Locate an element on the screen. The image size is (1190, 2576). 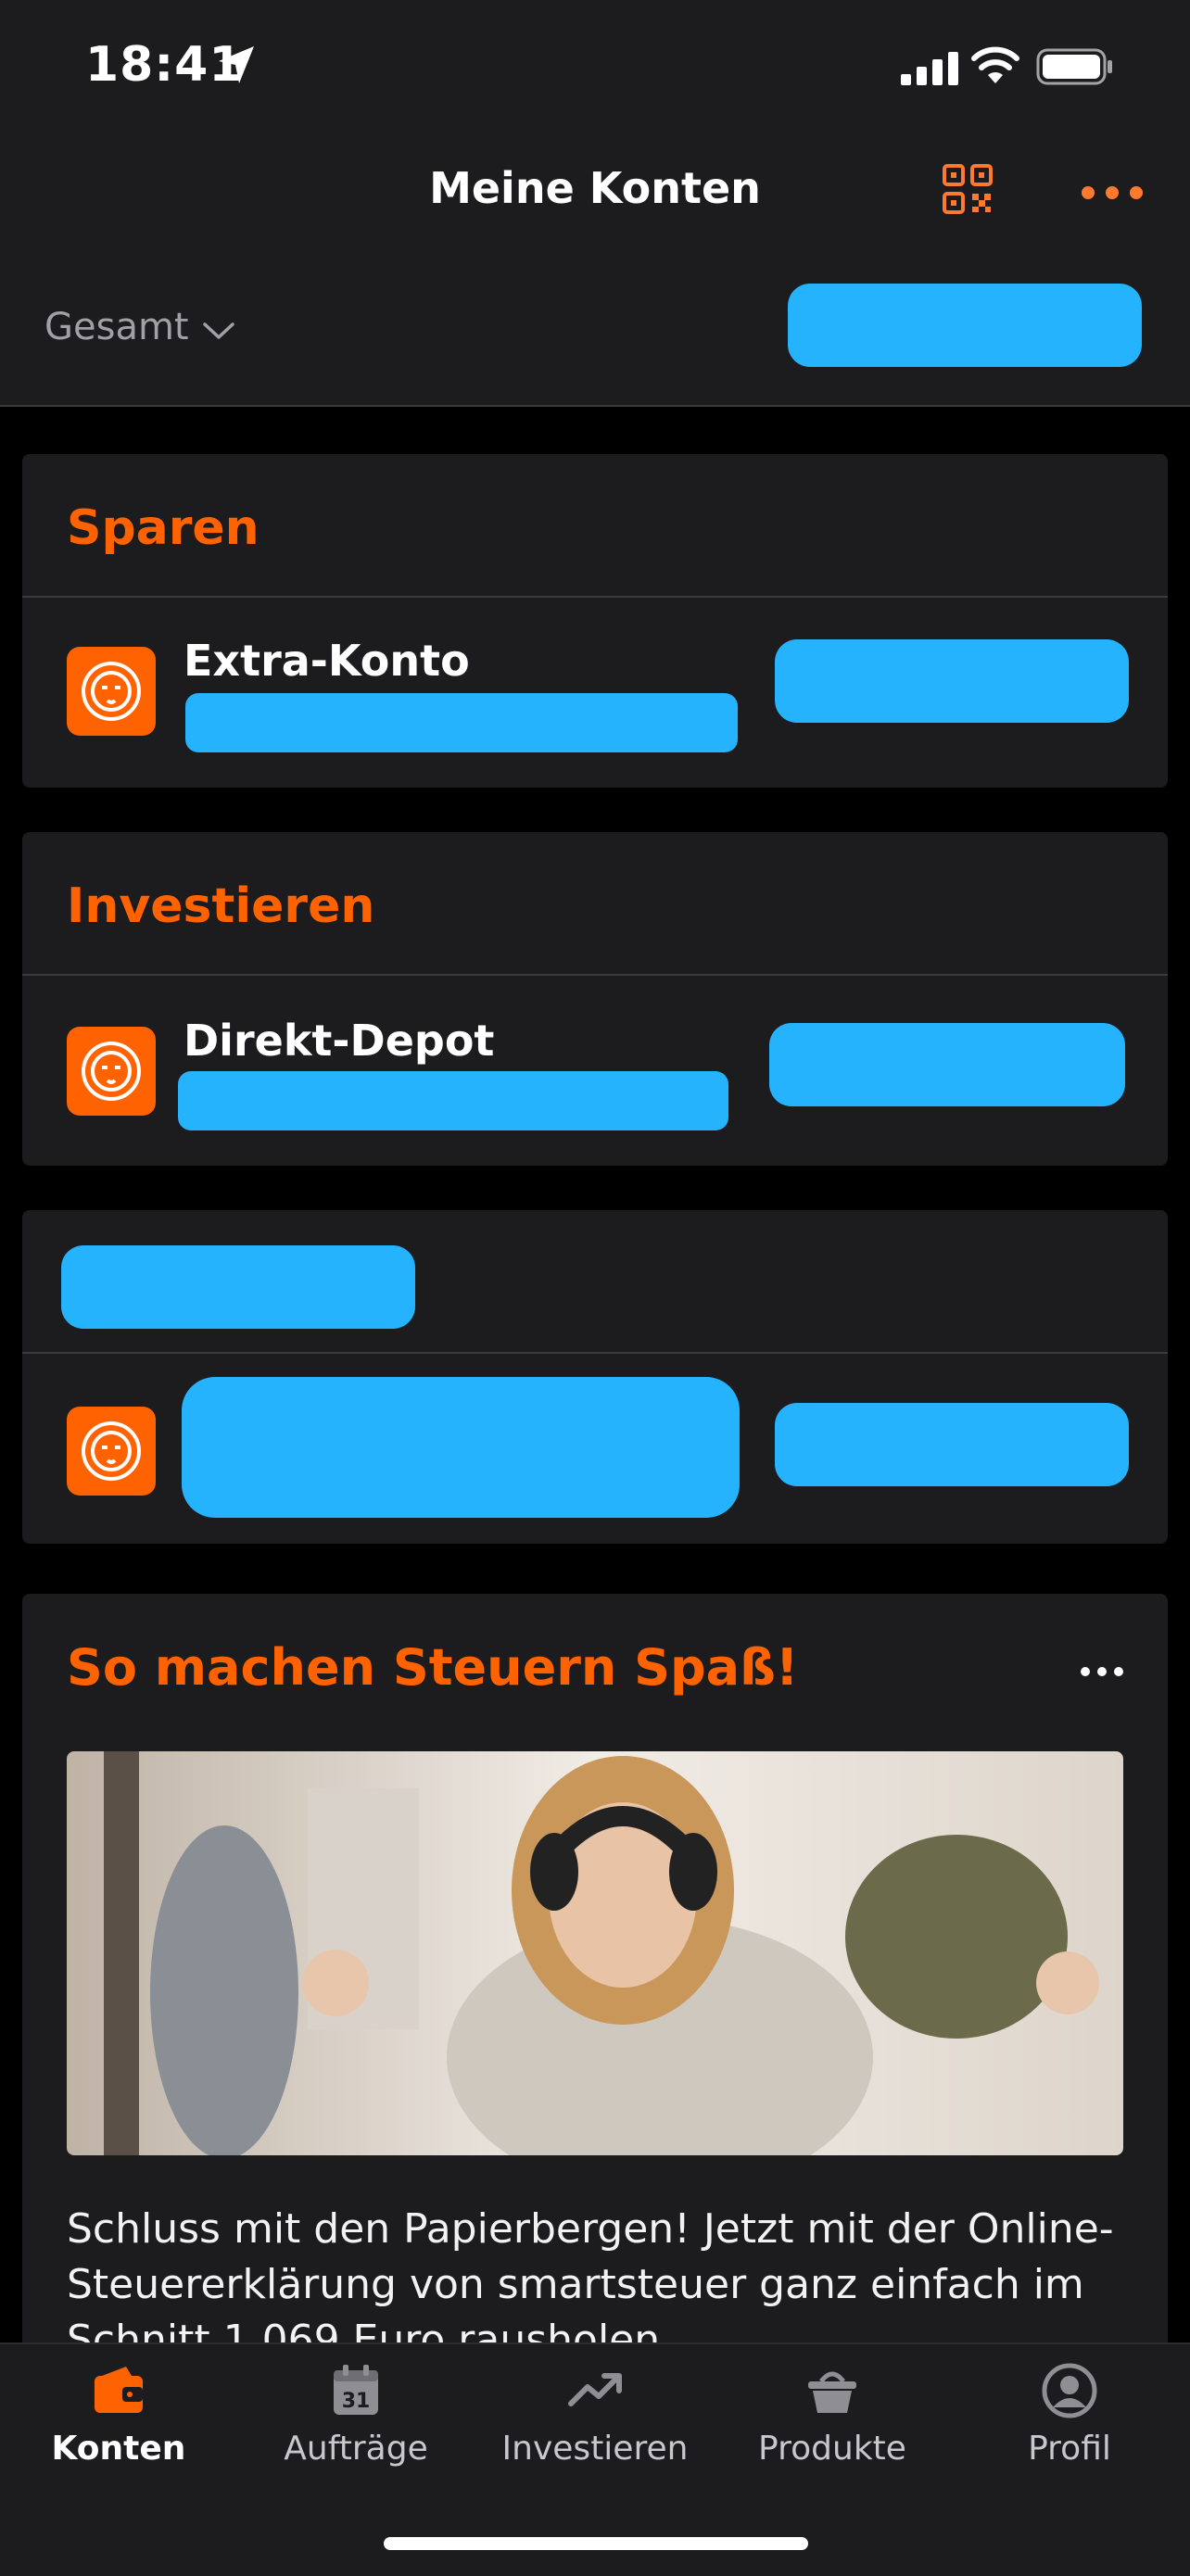
qr-code-icon is located at coordinates (968, 189).